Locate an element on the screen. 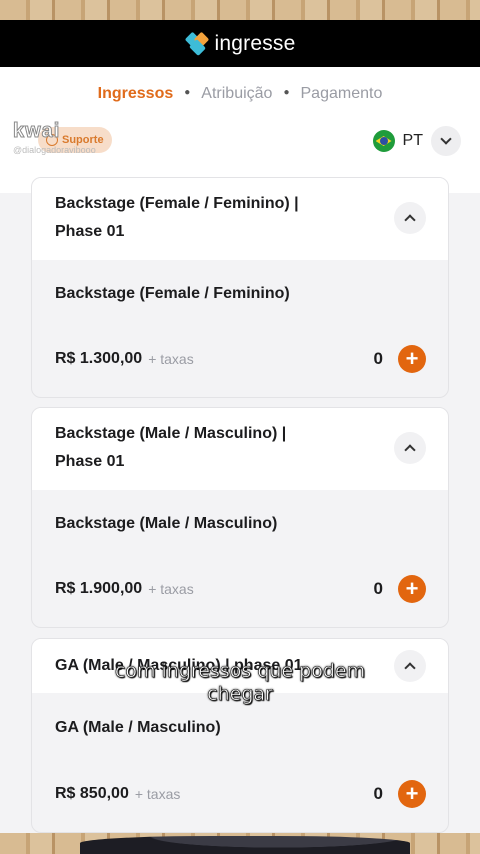 The height and width of the screenshot is (854, 480). app-header: ingresse is located at coordinates (240, 43).